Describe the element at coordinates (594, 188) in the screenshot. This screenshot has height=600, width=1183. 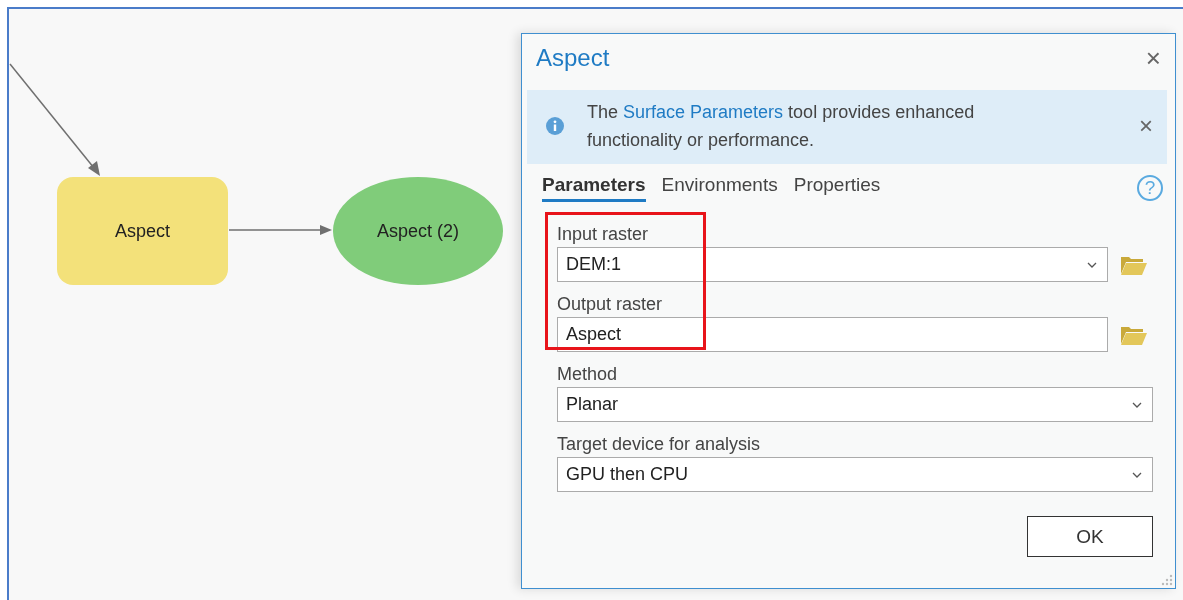
I see `tab: Parameters` at that location.